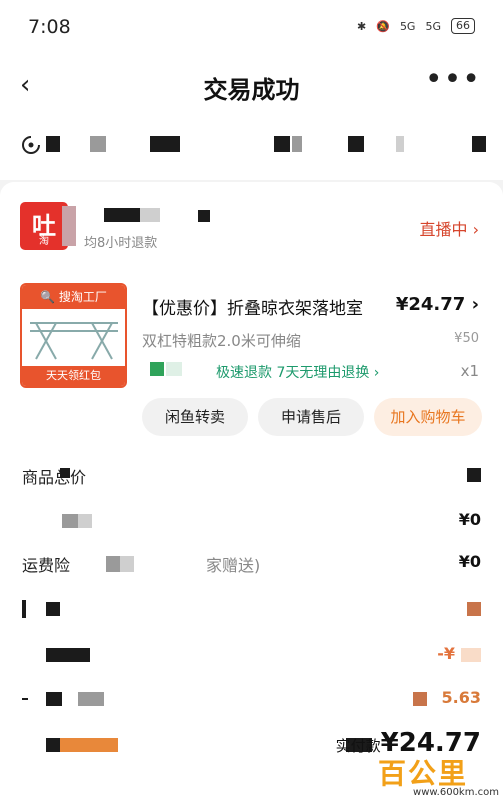 The height and width of the screenshot is (800, 503). What do you see at coordinates (453, 79) in the screenshot?
I see `more-options-button: •••` at bounding box center [453, 79].